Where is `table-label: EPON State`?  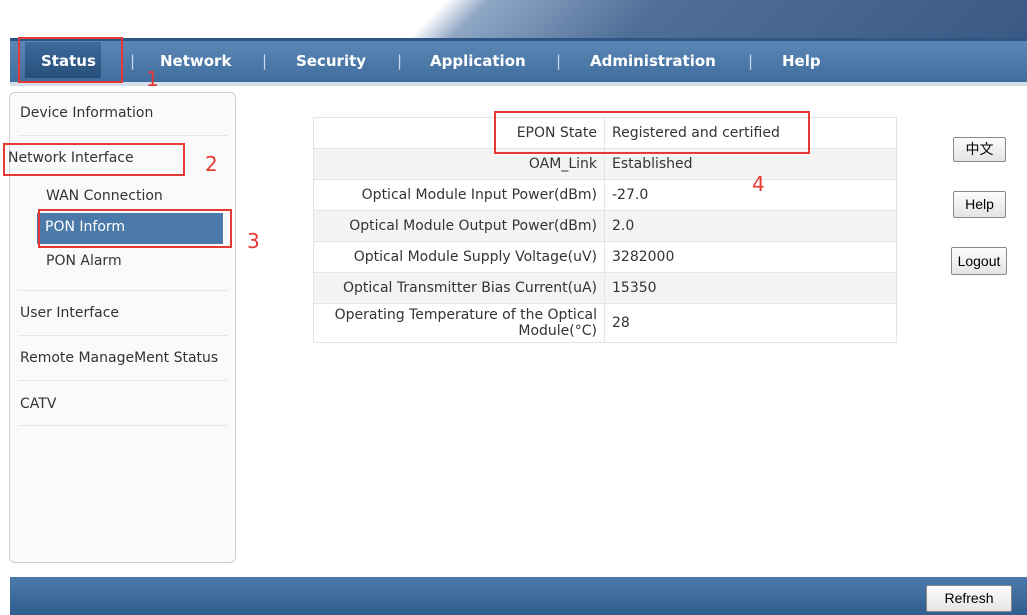
table-label: EPON State is located at coordinates (459, 133).